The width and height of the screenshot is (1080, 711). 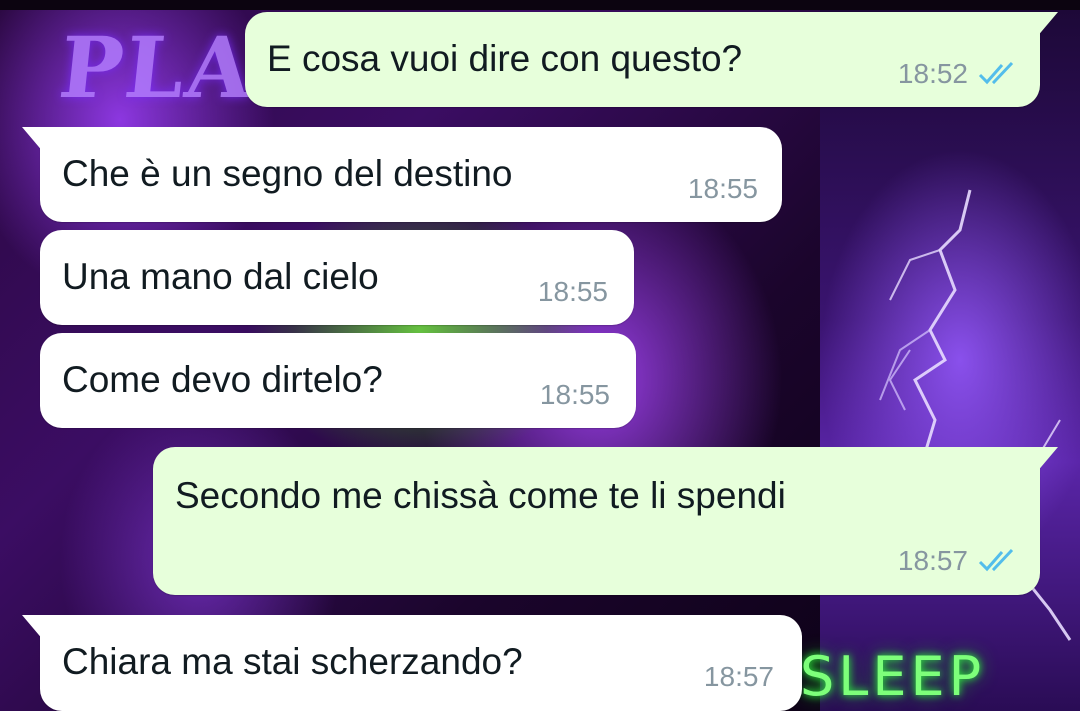 What do you see at coordinates (540, 5) in the screenshot?
I see `top-edge-strip` at bounding box center [540, 5].